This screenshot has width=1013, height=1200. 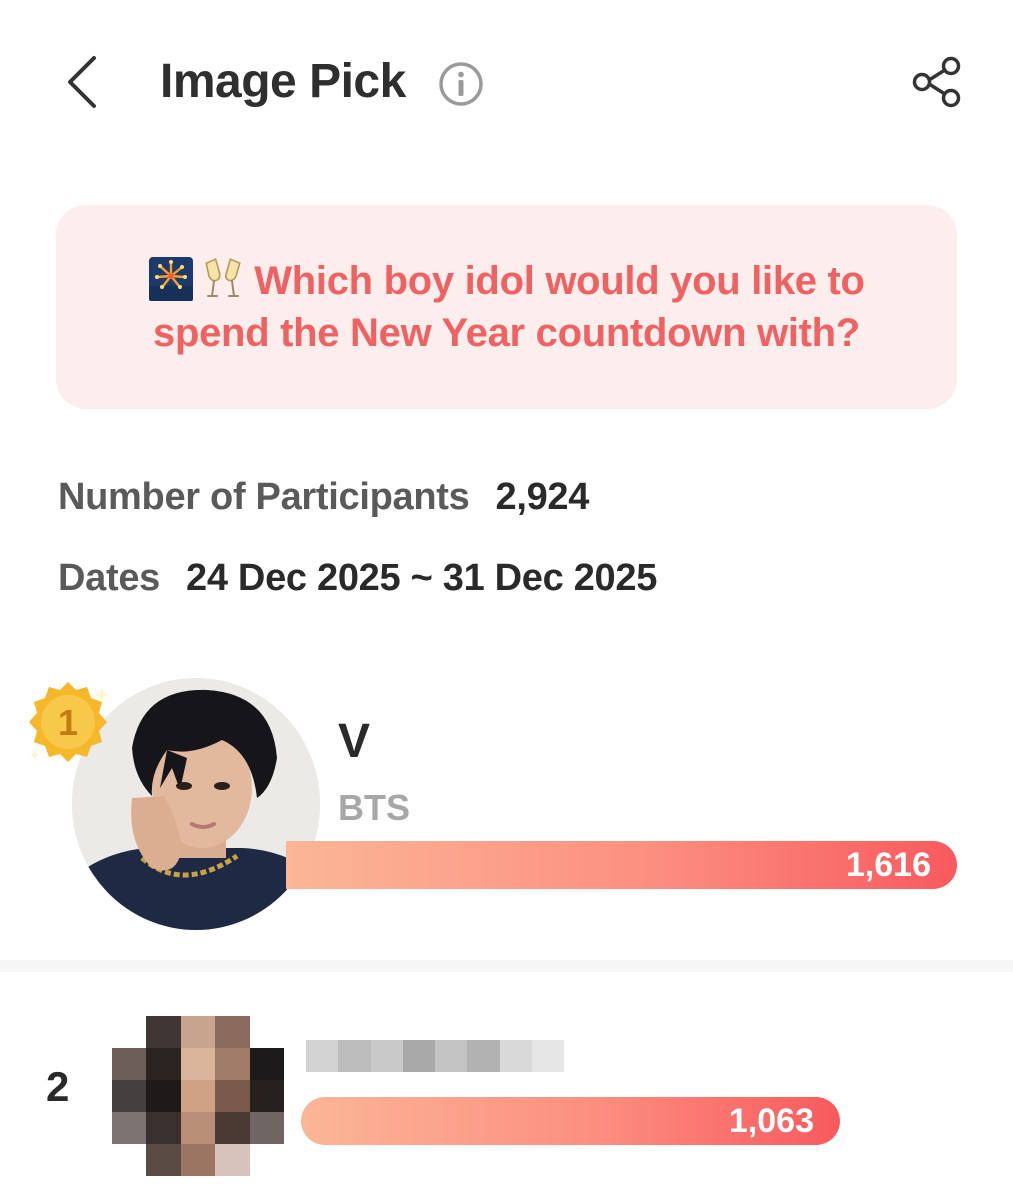 What do you see at coordinates (506, 82) in the screenshot?
I see `app-header: Image Pick` at bounding box center [506, 82].